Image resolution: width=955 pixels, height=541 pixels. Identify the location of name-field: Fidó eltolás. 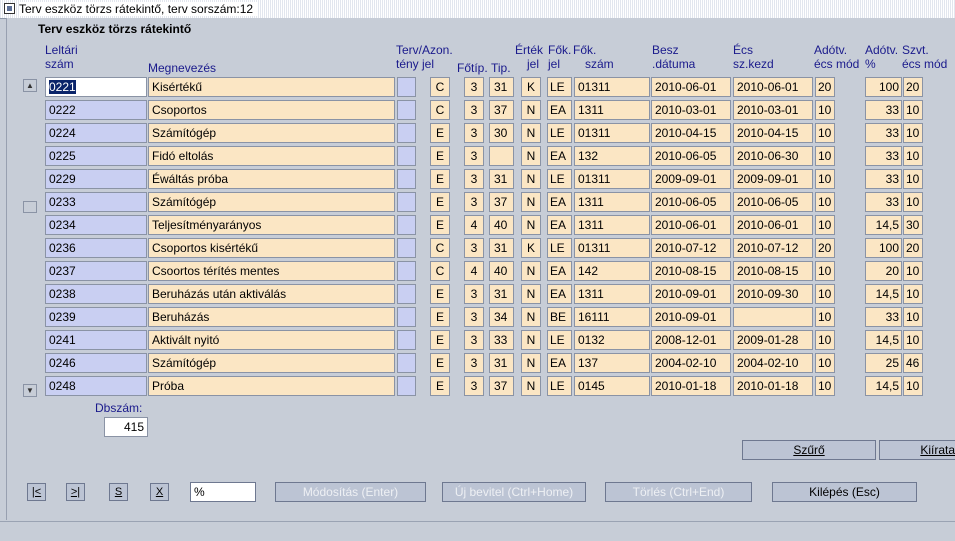
(271, 156).